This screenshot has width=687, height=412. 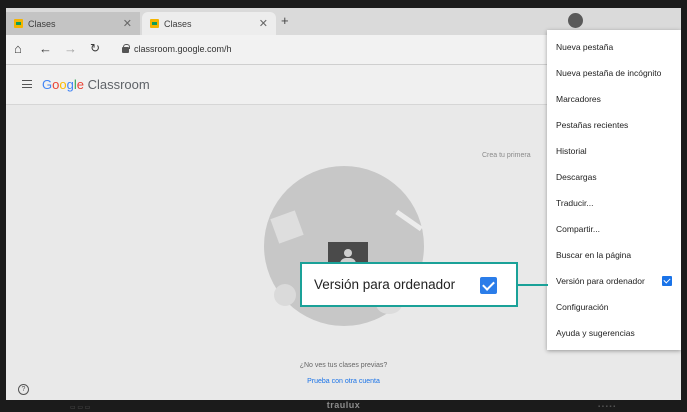 What do you see at coordinates (614, 307) in the screenshot?
I see `menu-item-settings: Configuración` at bounding box center [614, 307].